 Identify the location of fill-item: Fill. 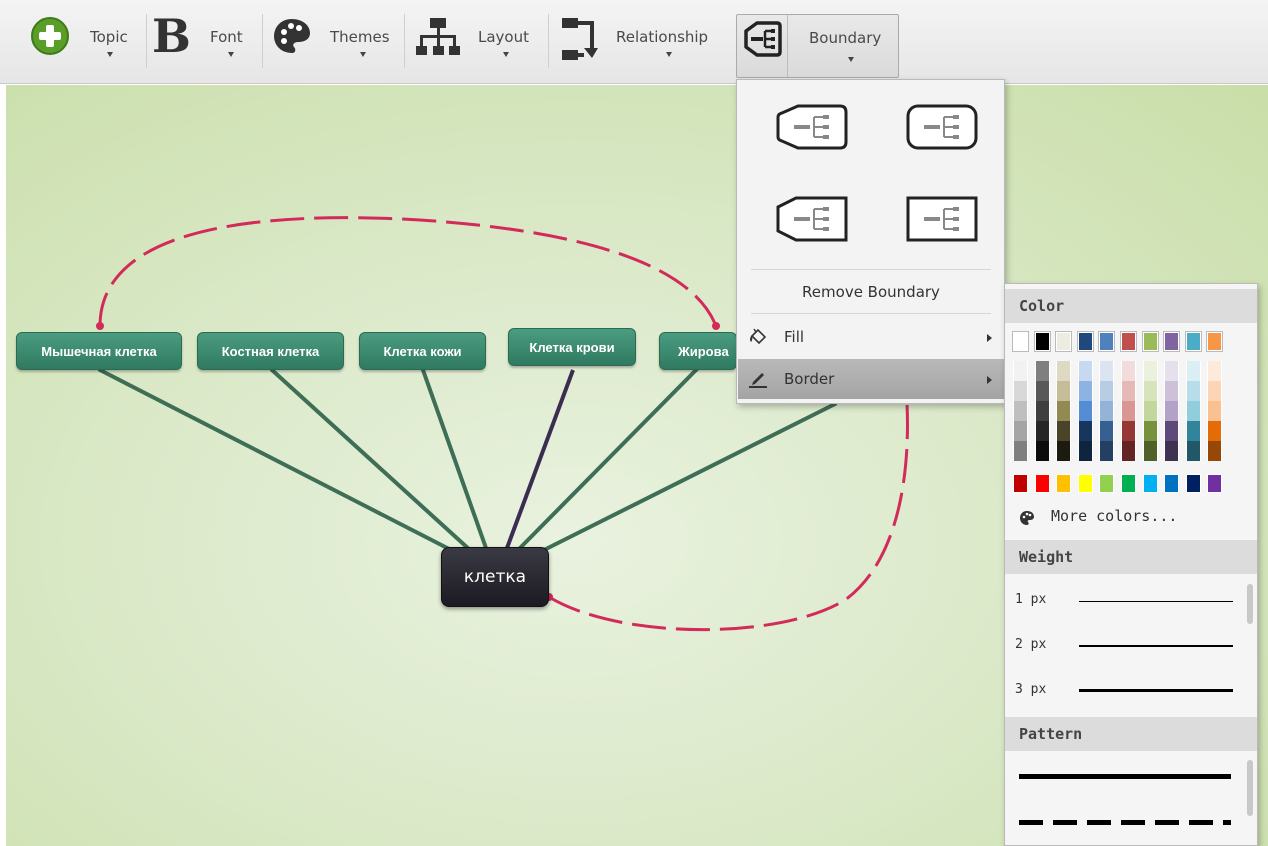
(871, 337).